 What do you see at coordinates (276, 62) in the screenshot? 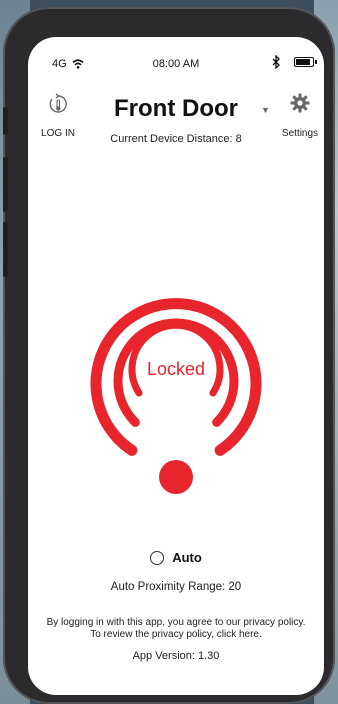
I see `bluetooth-icon` at bounding box center [276, 62].